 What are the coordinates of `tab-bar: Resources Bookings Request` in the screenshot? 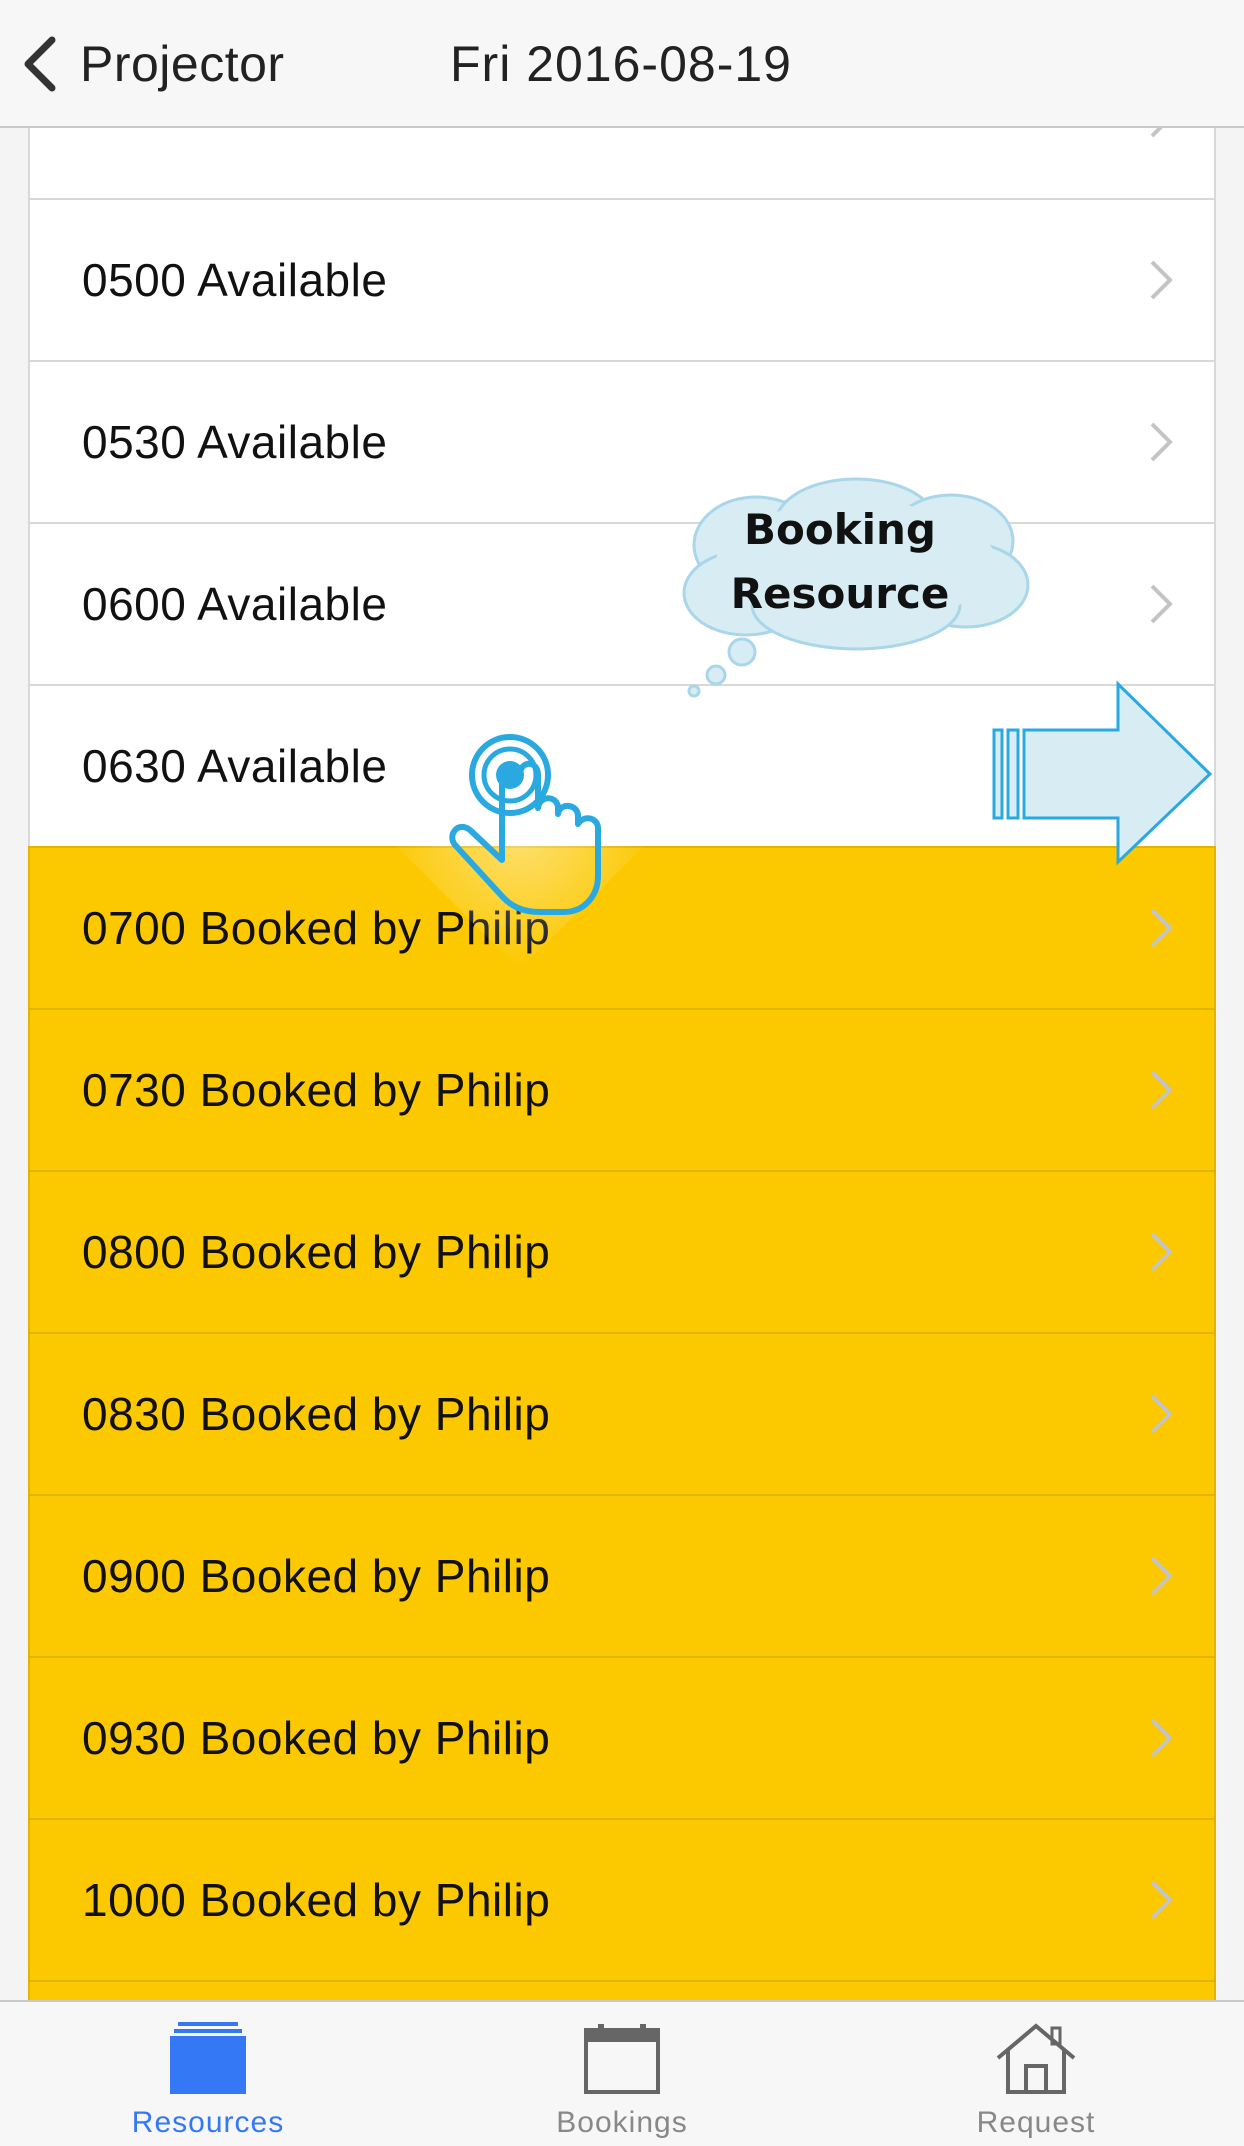 It's located at (622, 2073).